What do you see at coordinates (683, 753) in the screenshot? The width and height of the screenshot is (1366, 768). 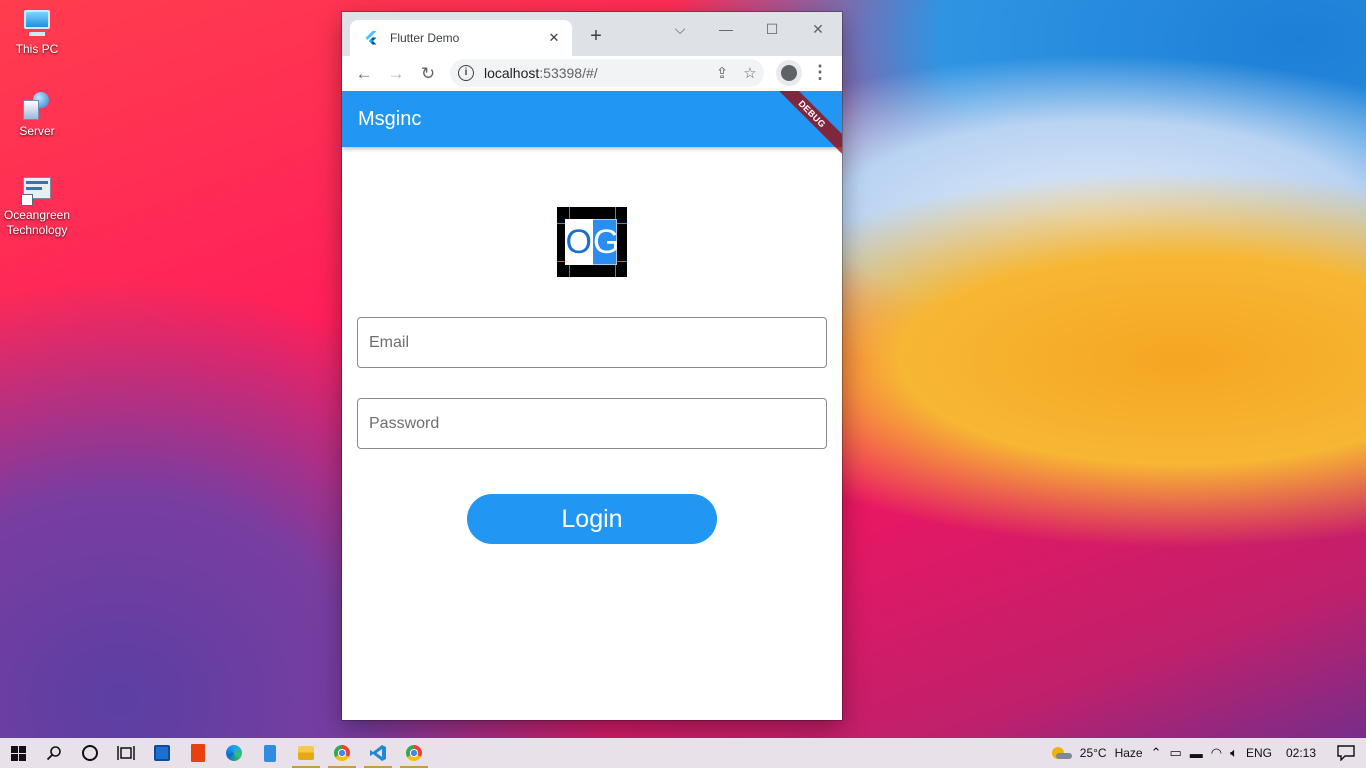 I see `taskbar: 25°C Haze ⌃ ▭ ▬ ◠ 🔈︎ ENG 02:13` at bounding box center [683, 753].